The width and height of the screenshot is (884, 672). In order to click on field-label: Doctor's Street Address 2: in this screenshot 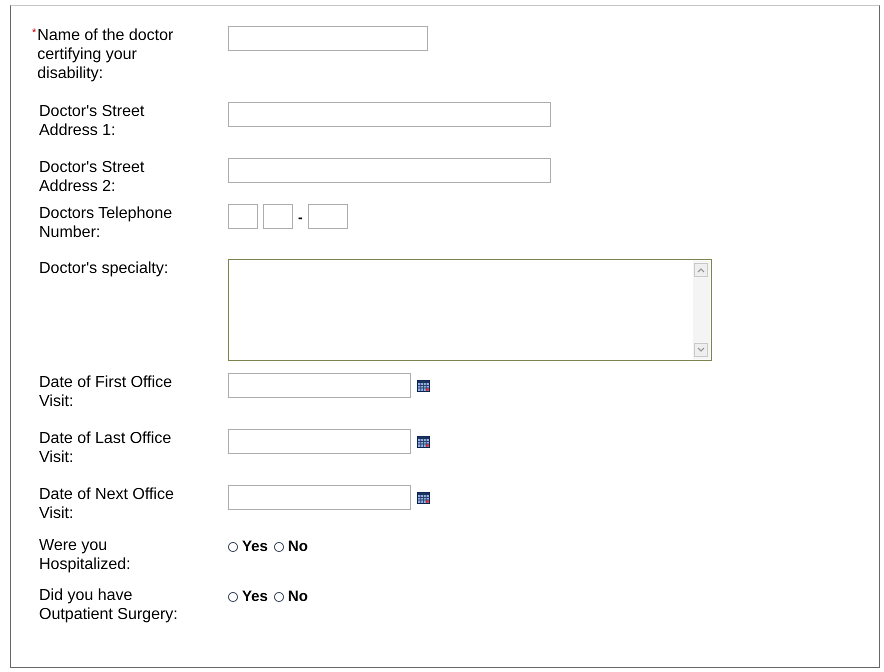, I will do `click(92, 177)`.